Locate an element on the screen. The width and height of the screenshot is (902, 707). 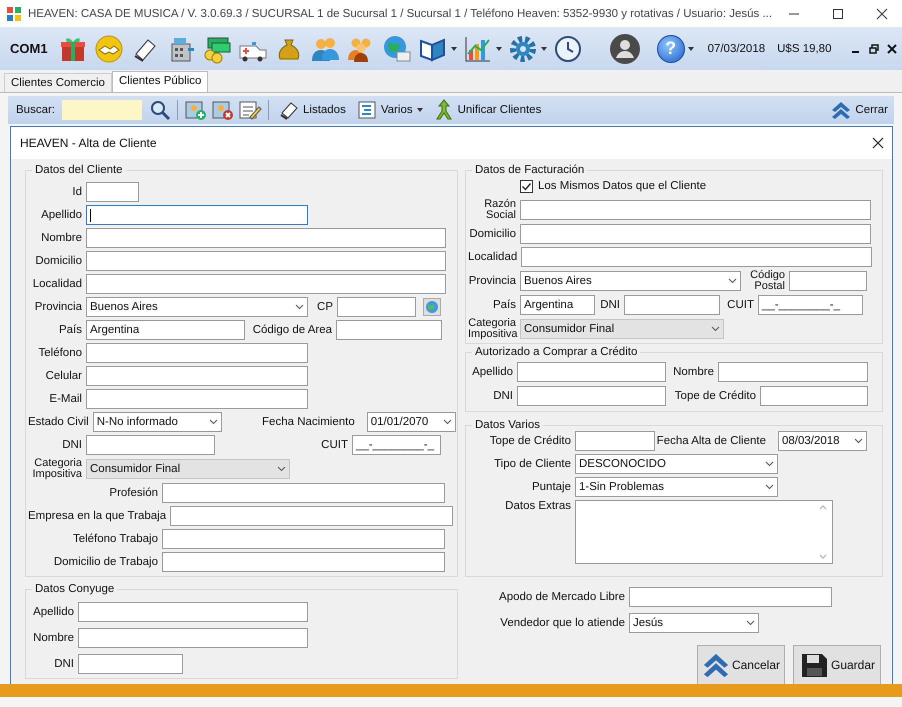
save-button: Guardar is located at coordinates (837, 665).